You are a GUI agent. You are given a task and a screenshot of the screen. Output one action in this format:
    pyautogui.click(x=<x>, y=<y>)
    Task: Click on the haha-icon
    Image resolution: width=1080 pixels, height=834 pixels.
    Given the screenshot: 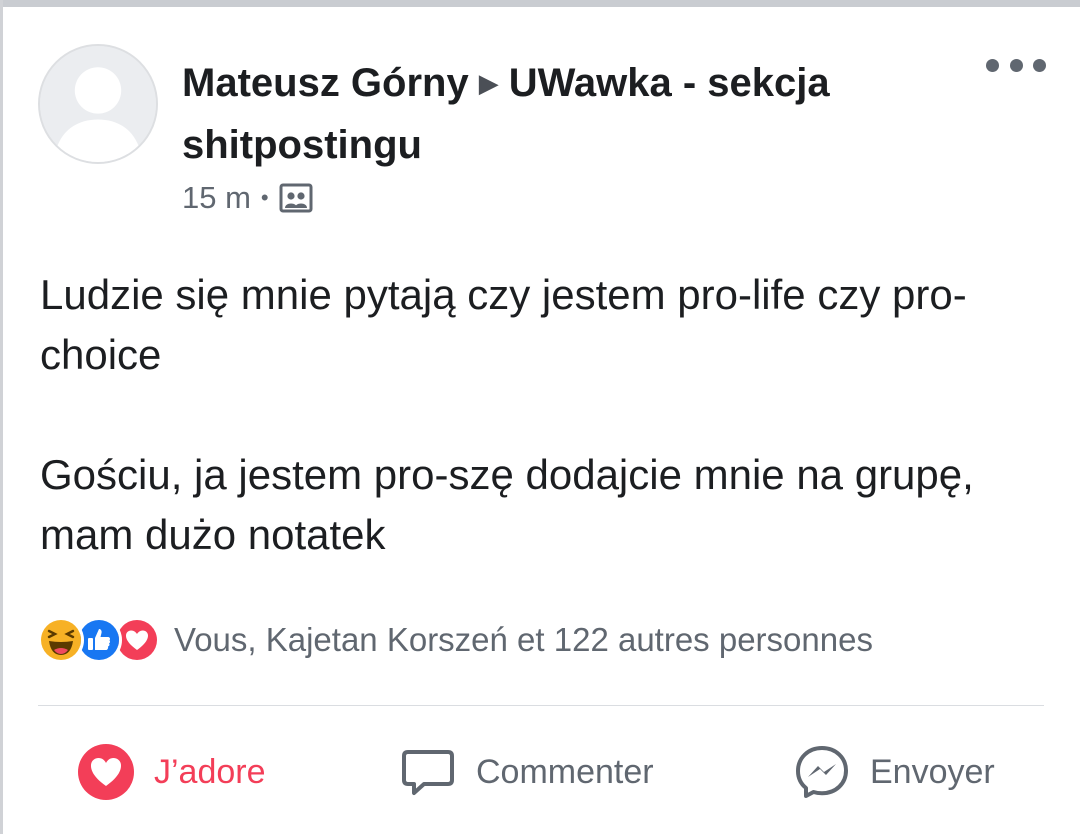 What is the action you would take?
    pyautogui.click(x=61, y=640)
    